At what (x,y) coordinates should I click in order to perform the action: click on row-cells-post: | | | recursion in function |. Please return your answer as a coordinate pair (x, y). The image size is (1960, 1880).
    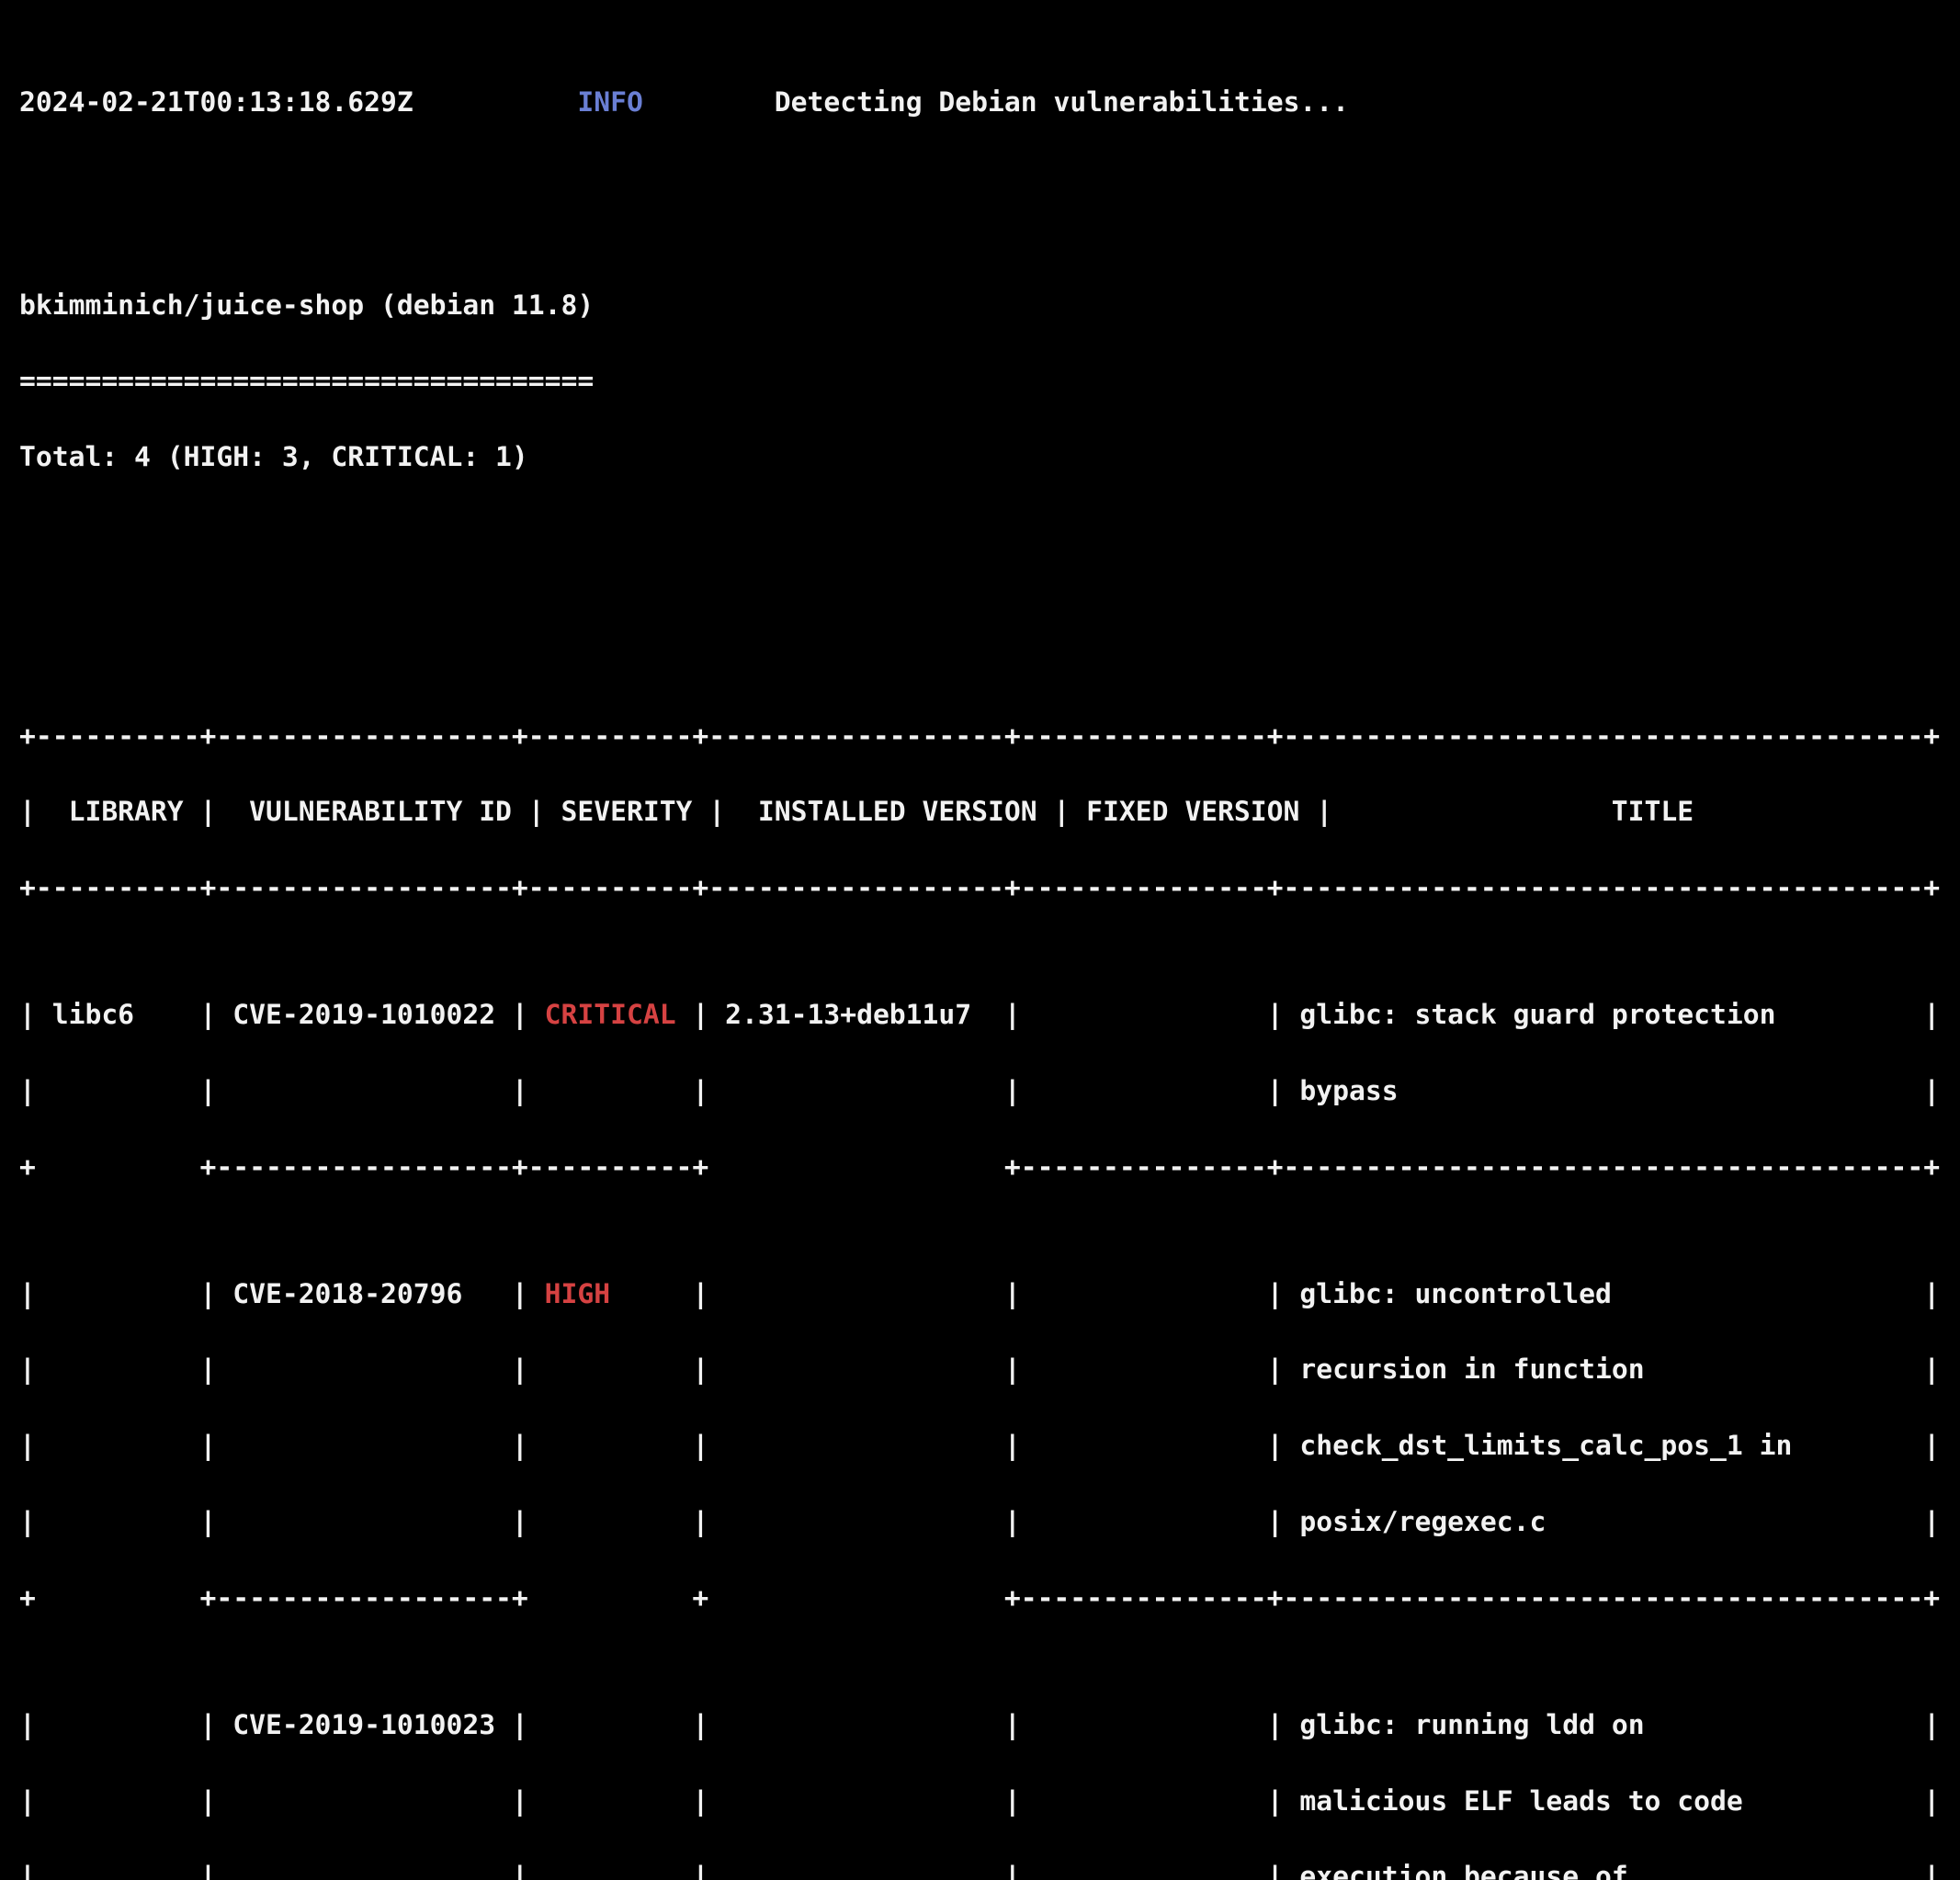
    Looking at the image, I should click on (1308, 1369).